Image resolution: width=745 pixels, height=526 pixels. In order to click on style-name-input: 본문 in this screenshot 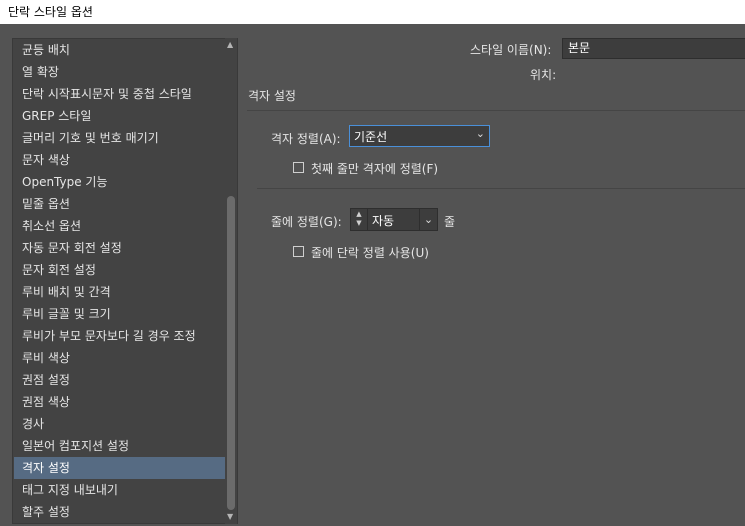, I will do `click(653, 48)`.